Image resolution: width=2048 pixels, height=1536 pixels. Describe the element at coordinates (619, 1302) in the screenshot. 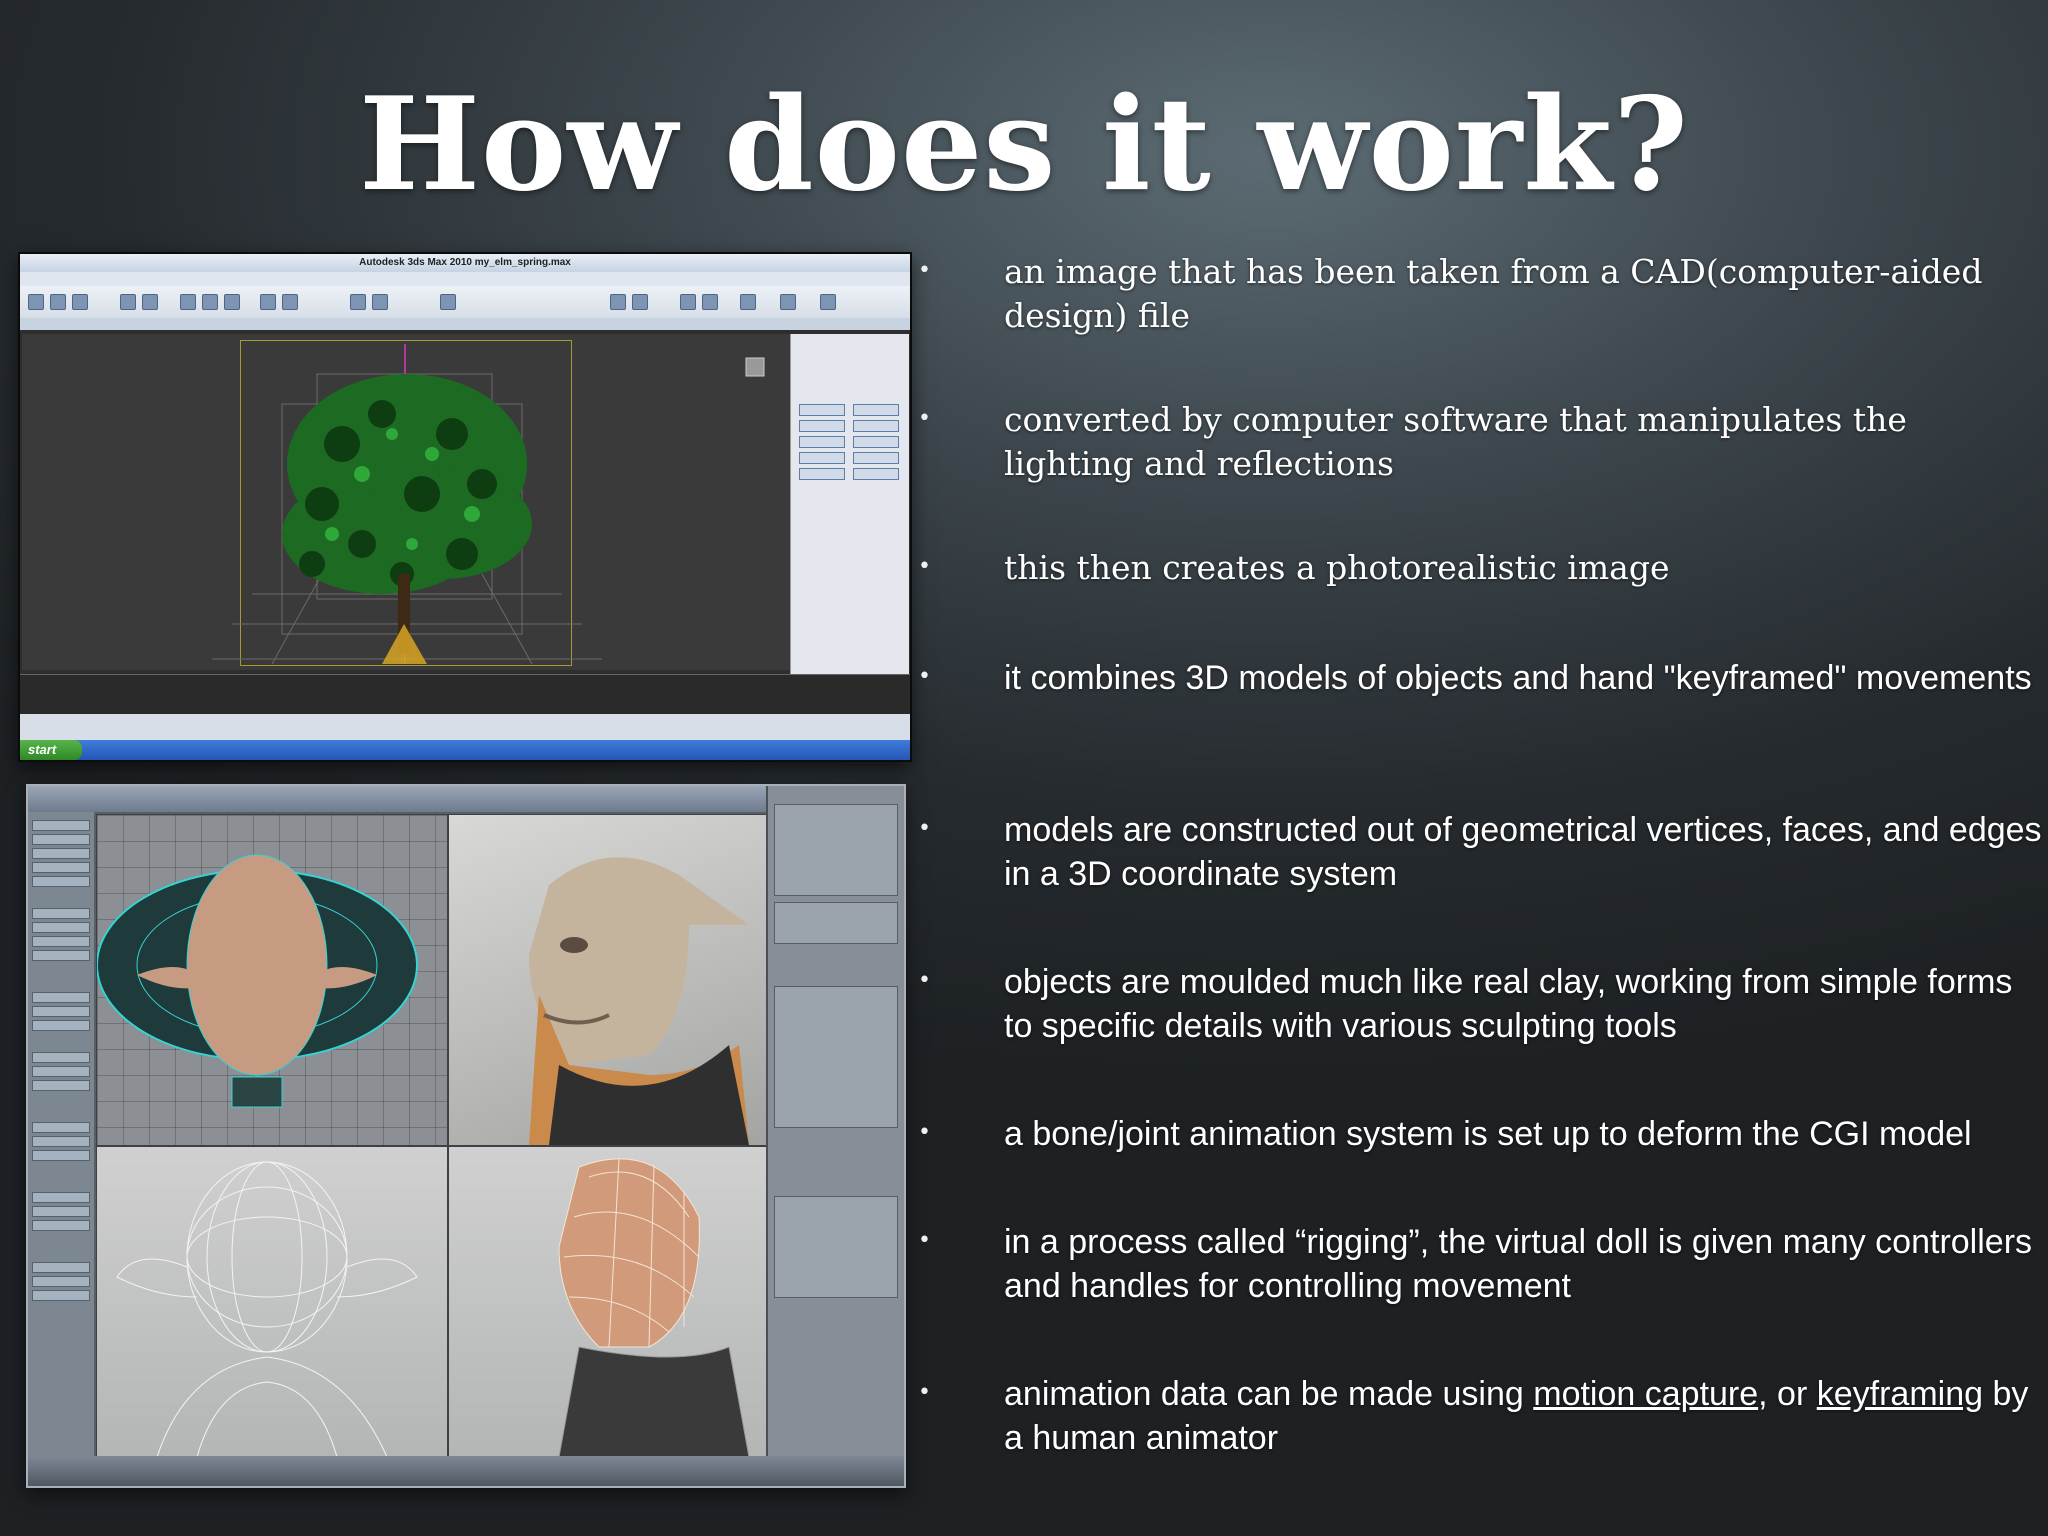

I see `side-wireframe-viewport` at that location.